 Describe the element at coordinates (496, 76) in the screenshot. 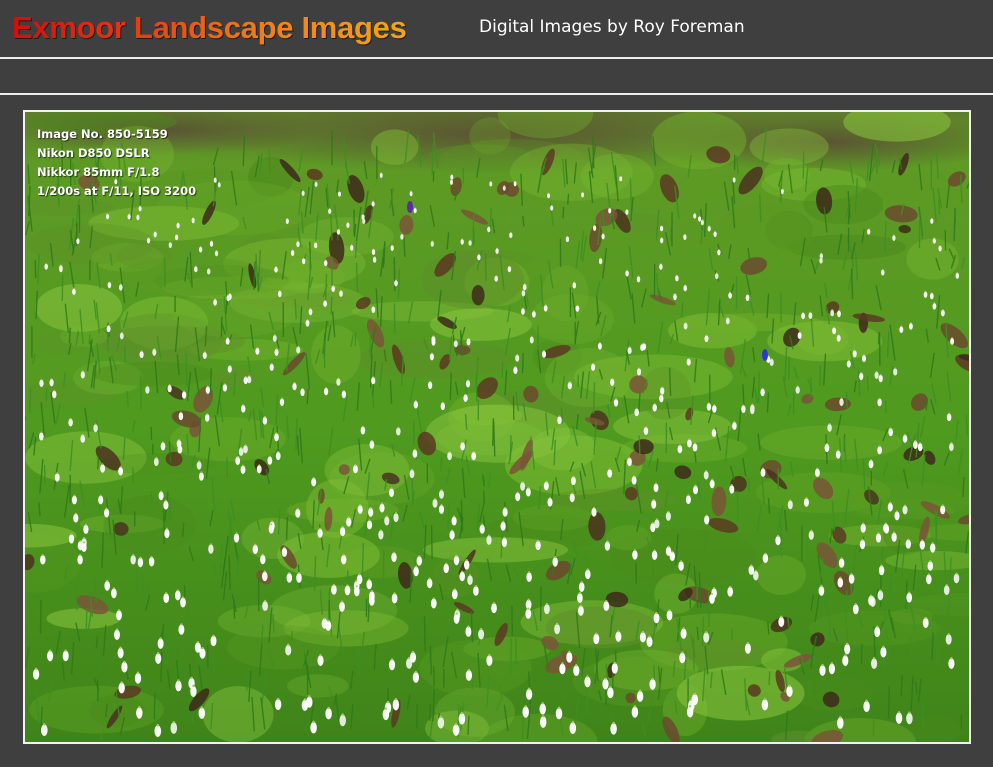

I see `nav-bar` at that location.